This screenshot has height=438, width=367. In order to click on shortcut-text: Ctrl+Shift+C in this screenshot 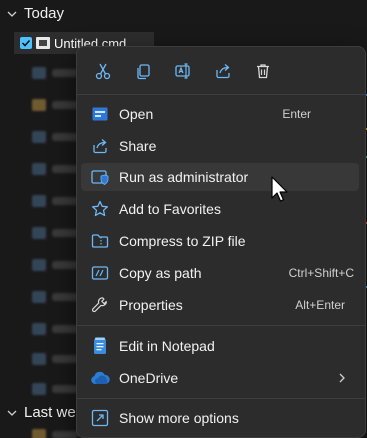, I will do `click(321, 273)`.